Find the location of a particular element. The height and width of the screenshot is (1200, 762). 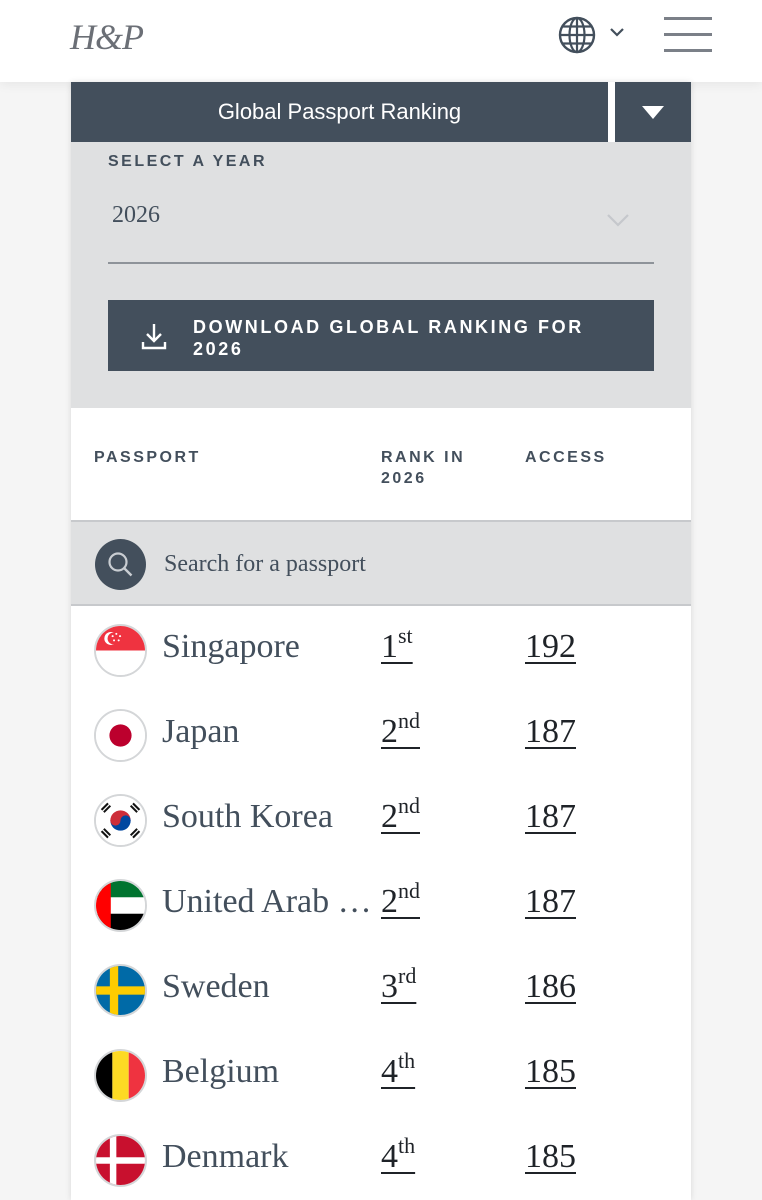

japan-flag-icon is located at coordinates (120, 735).